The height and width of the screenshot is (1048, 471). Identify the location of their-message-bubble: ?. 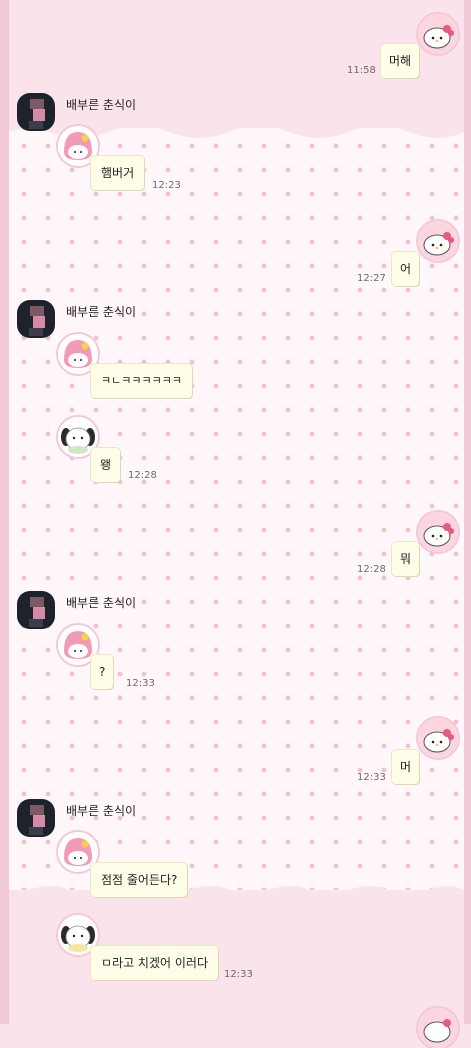
(102, 672).